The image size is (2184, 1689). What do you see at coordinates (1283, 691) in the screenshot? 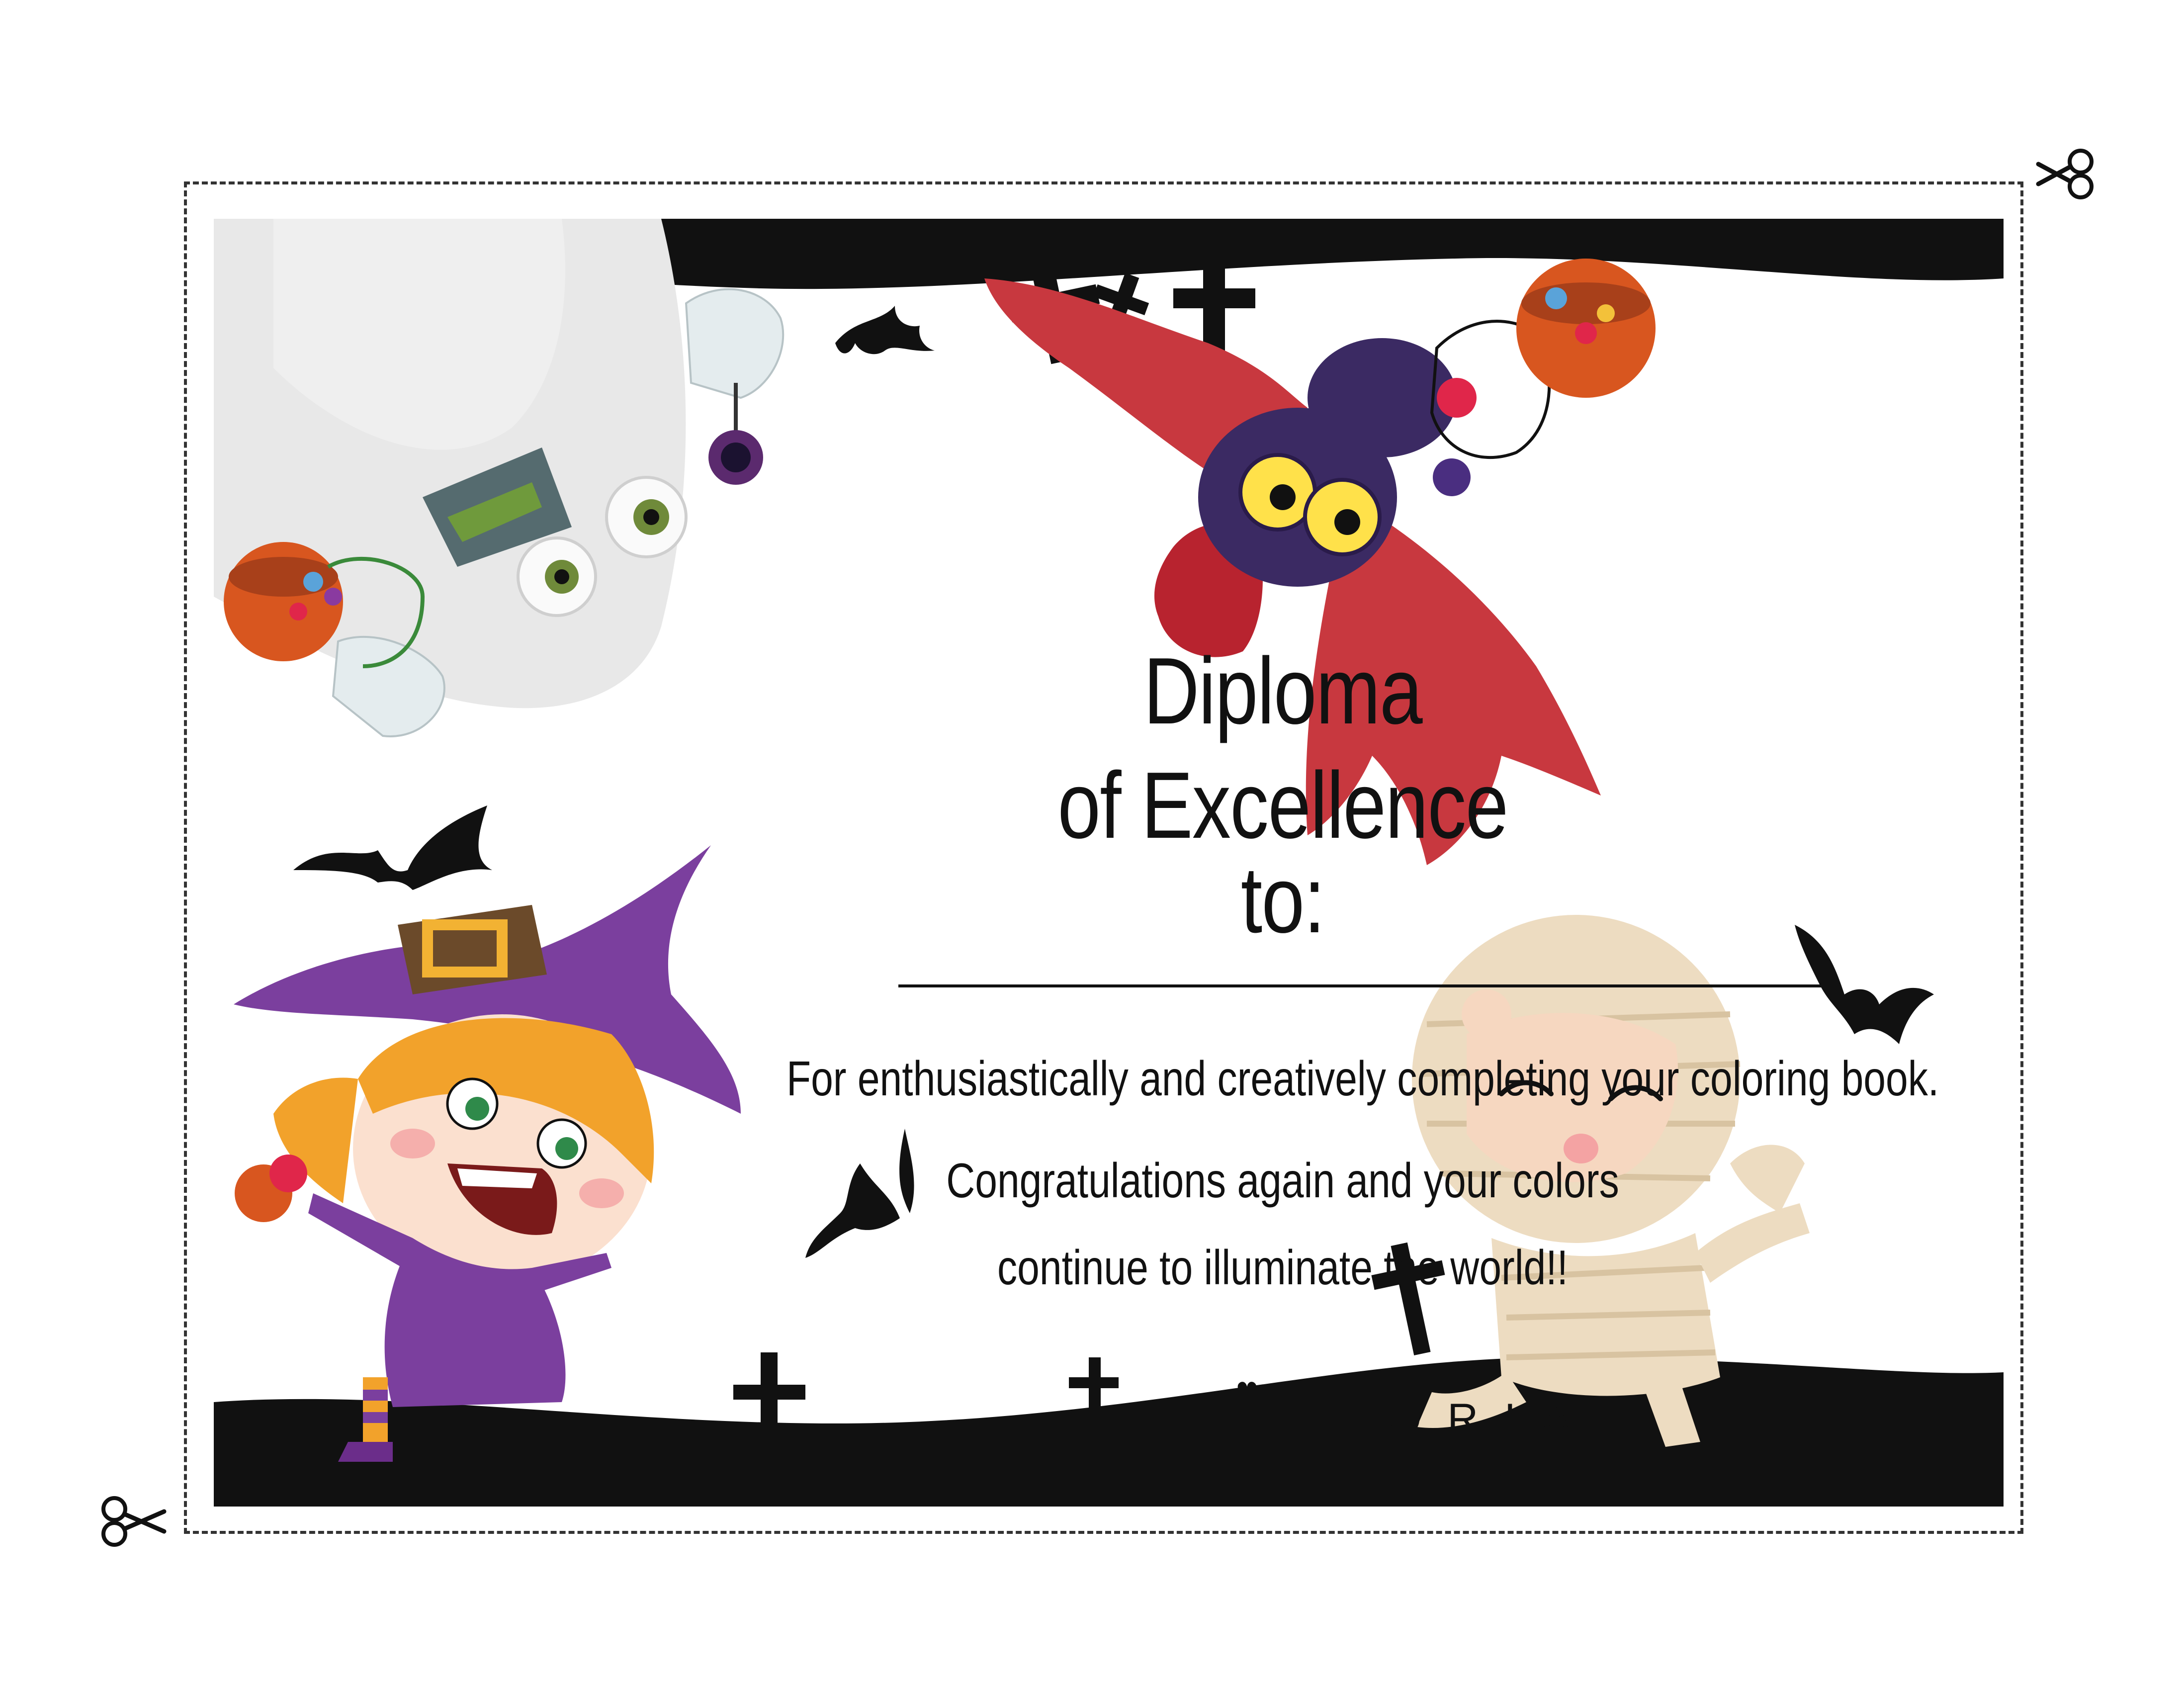
I see `diploma-title: Diploma` at bounding box center [1283, 691].